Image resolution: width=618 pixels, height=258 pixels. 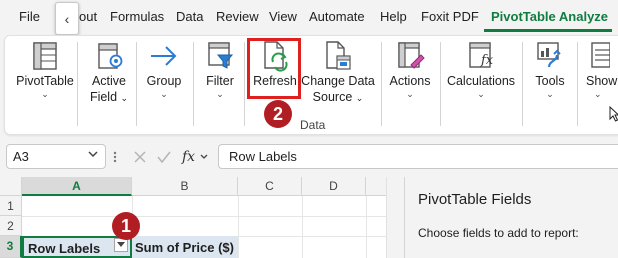 I want to click on group-label: Group, so click(x=164, y=81).